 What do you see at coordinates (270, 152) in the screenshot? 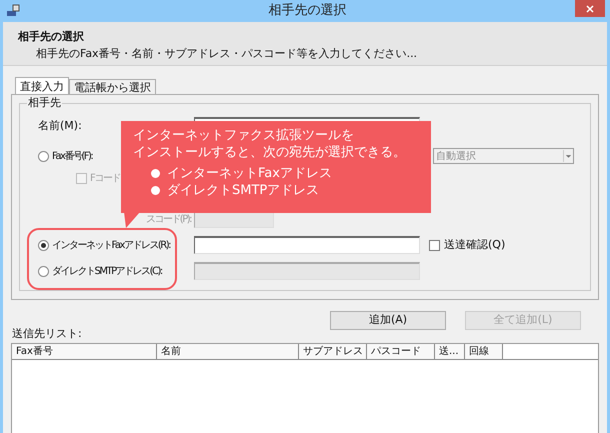
I see `callout-text: インストールすると、次の宛先が選択できる。` at bounding box center [270, 152].